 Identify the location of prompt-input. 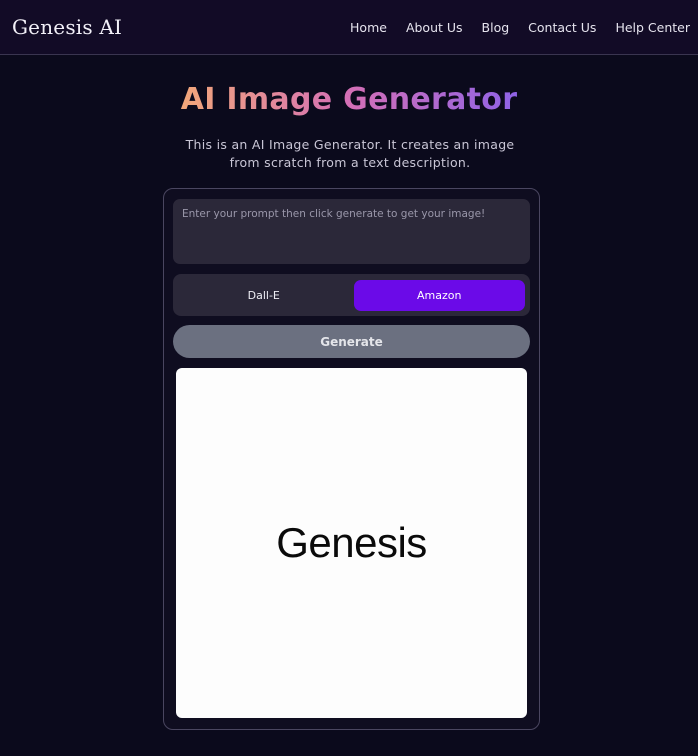
(351, 231).